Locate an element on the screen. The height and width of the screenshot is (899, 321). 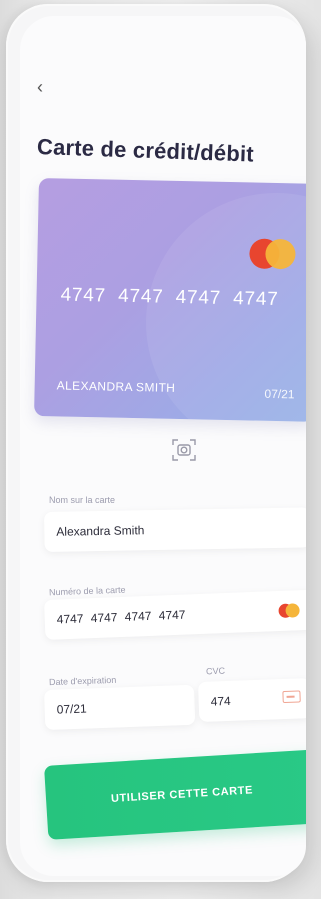
use-this-card-button: UTILISER CETTE CARTE is located at coordinates (175, 794).